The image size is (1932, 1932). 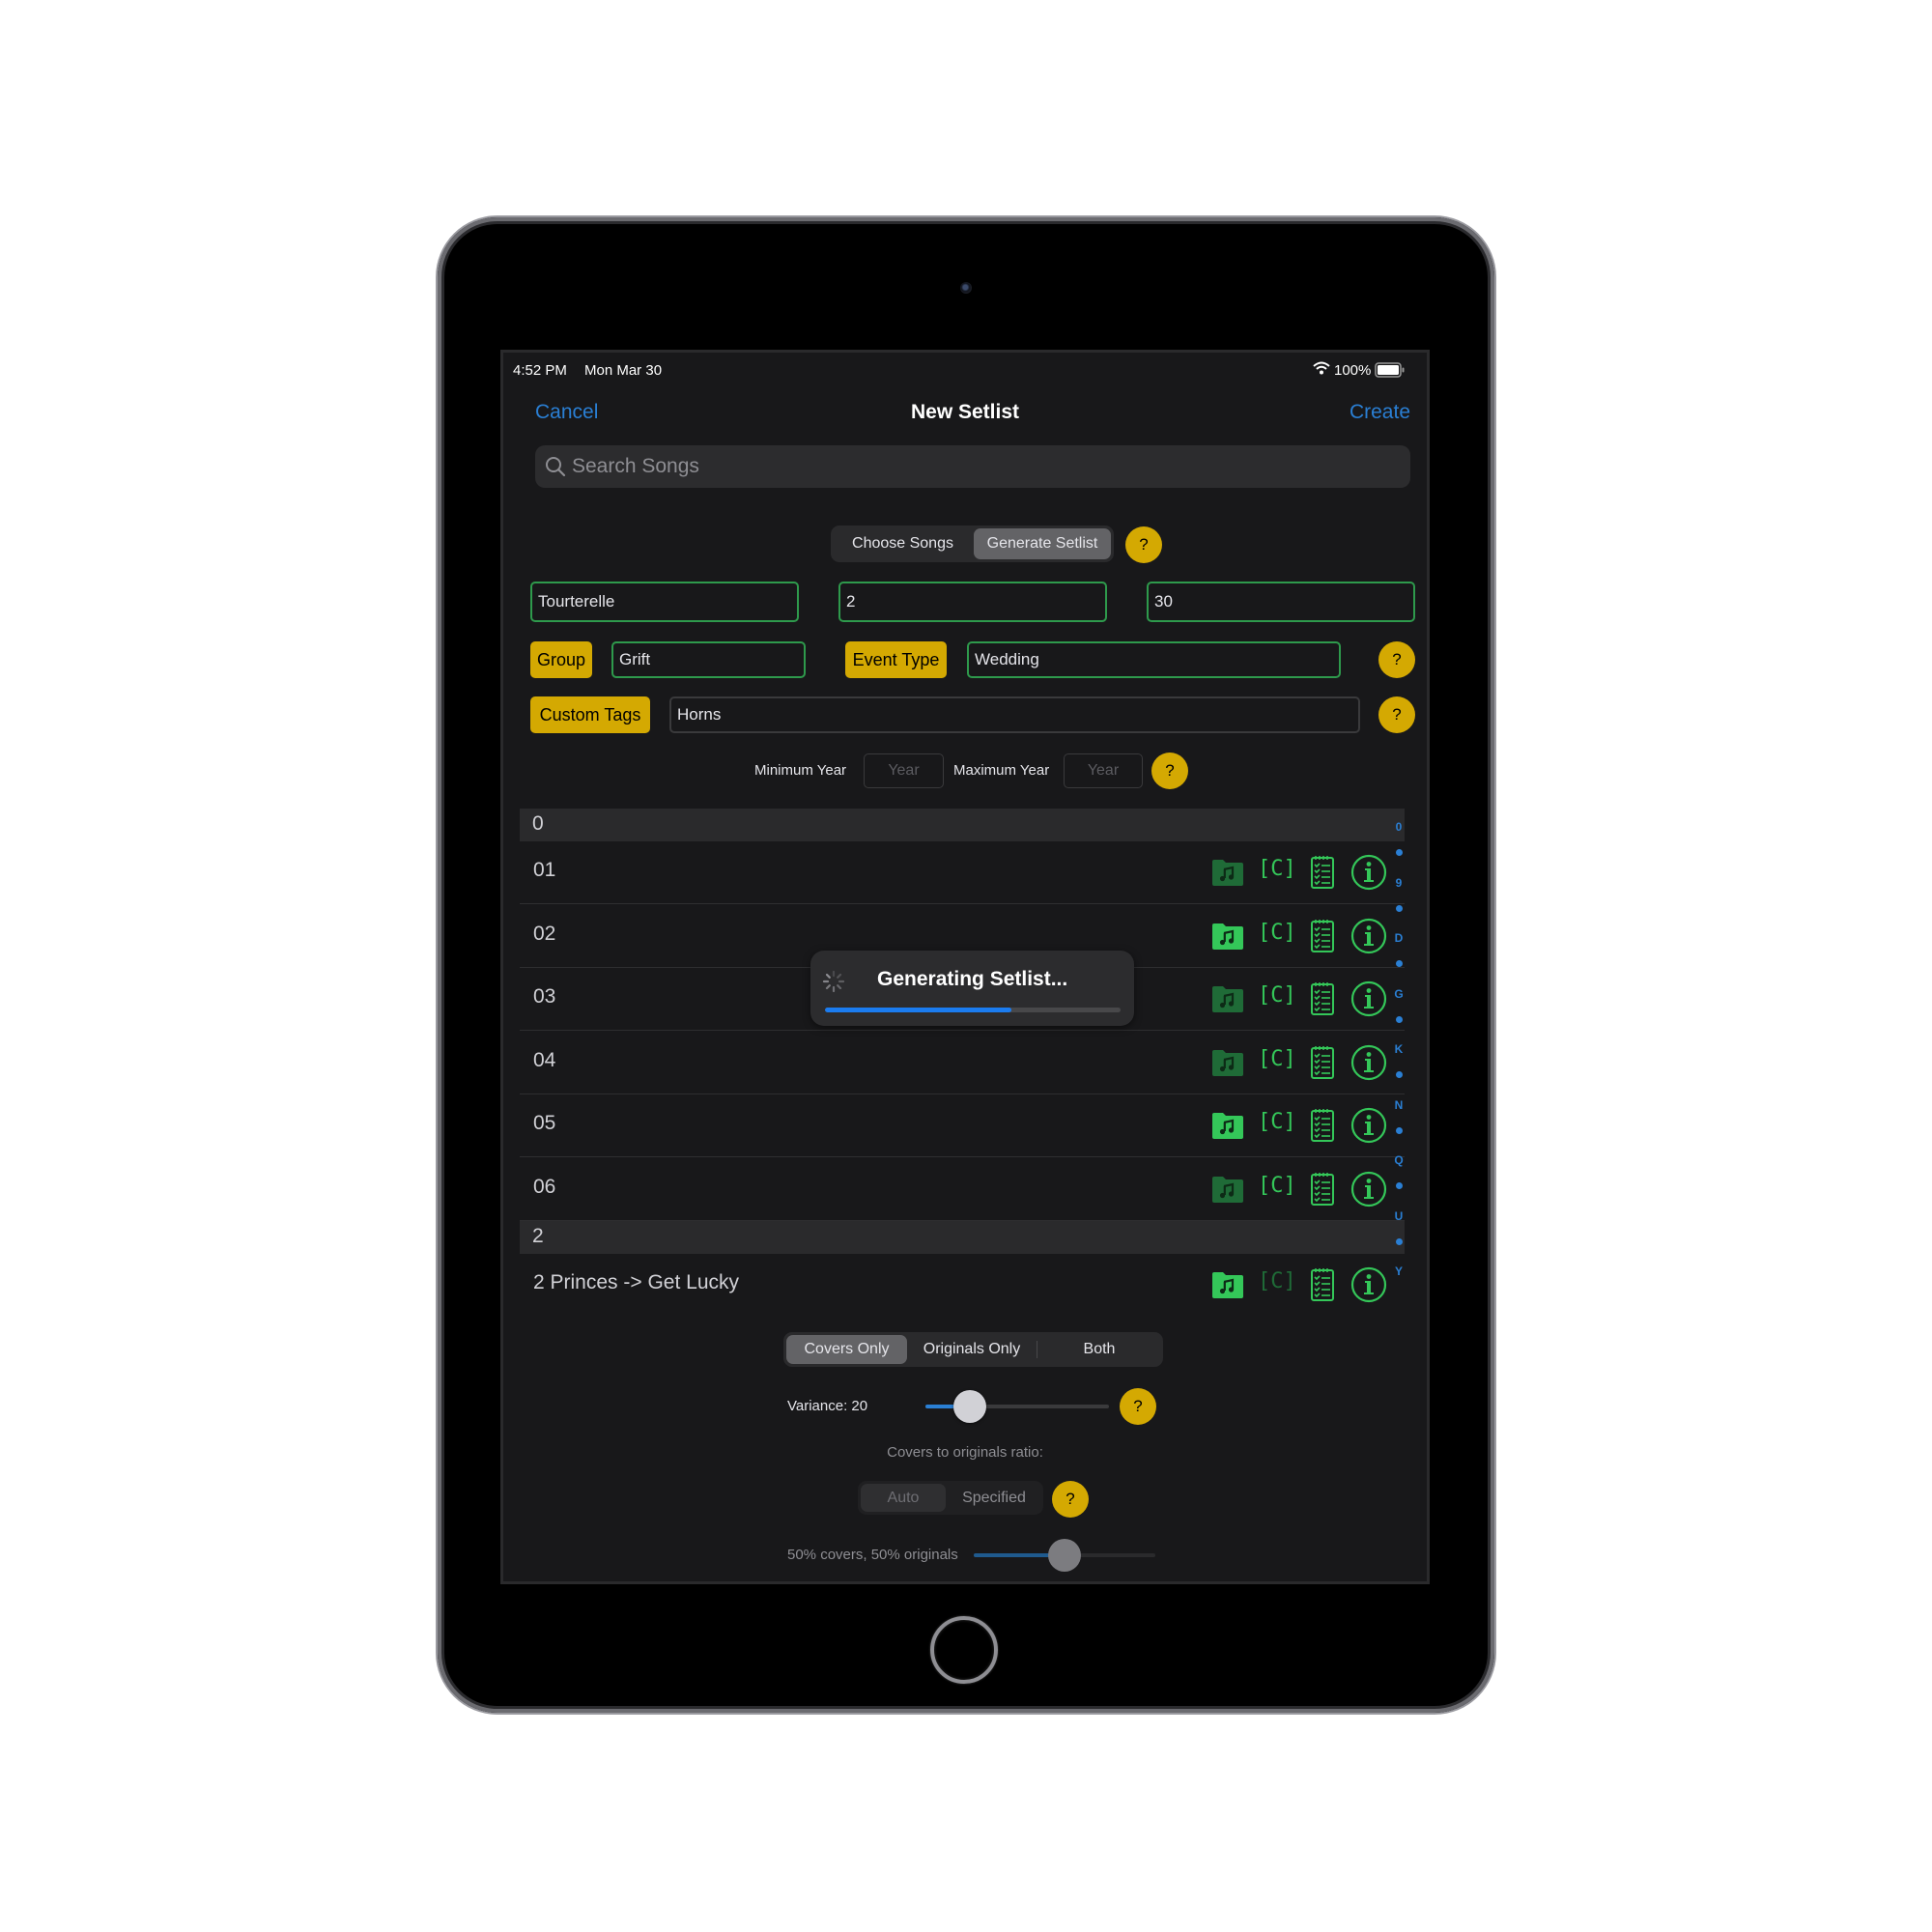 What do you see at coordinates (1399, 1160) in the screenshot?
I see `section-index-letter: Q` at bounding box center [1399, 1160].